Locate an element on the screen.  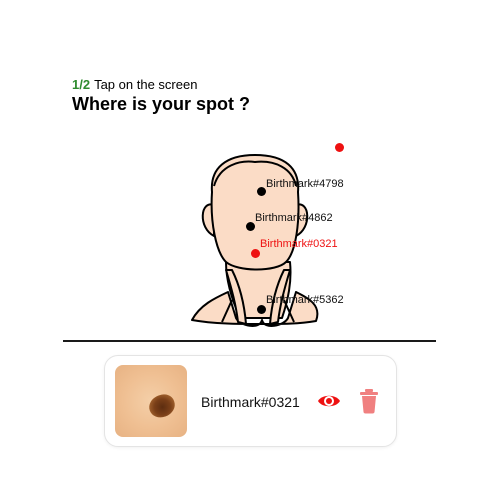
view-button is located at coordinates (329, 401).